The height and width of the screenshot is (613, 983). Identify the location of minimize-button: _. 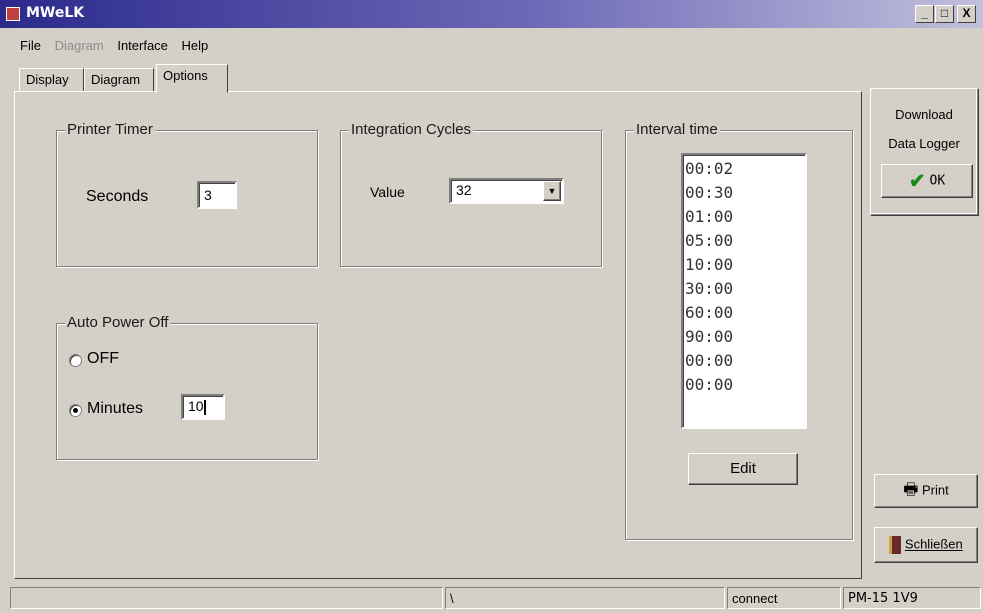
(924, 14).